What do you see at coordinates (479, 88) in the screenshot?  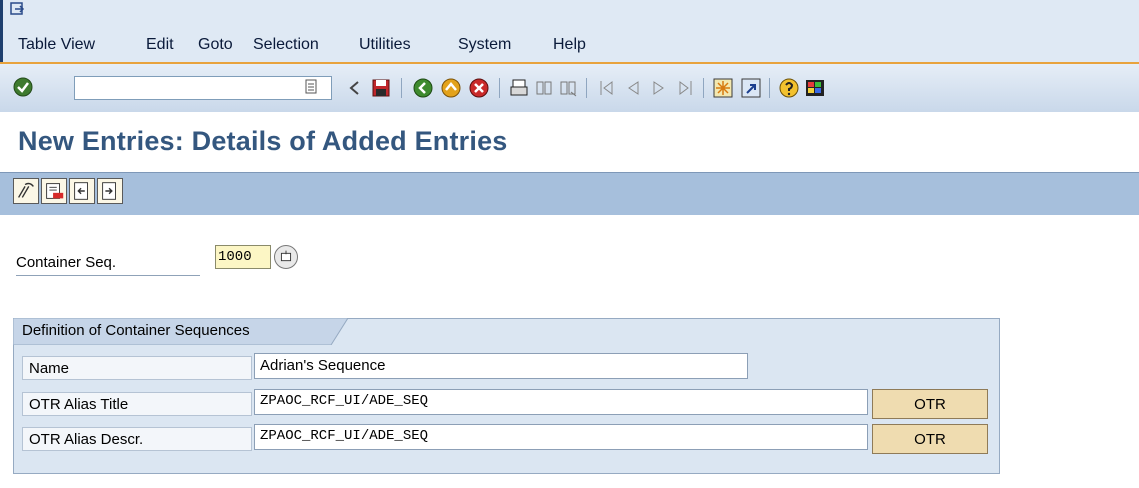 I see `cancel-icon` at bounding box center [479, 88].